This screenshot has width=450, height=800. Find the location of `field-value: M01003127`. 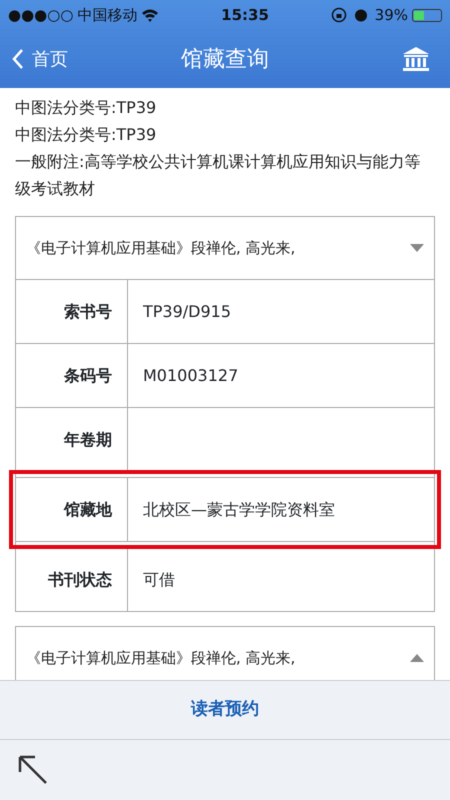

field-value: M01003127 is located at coordinates (190, 375).